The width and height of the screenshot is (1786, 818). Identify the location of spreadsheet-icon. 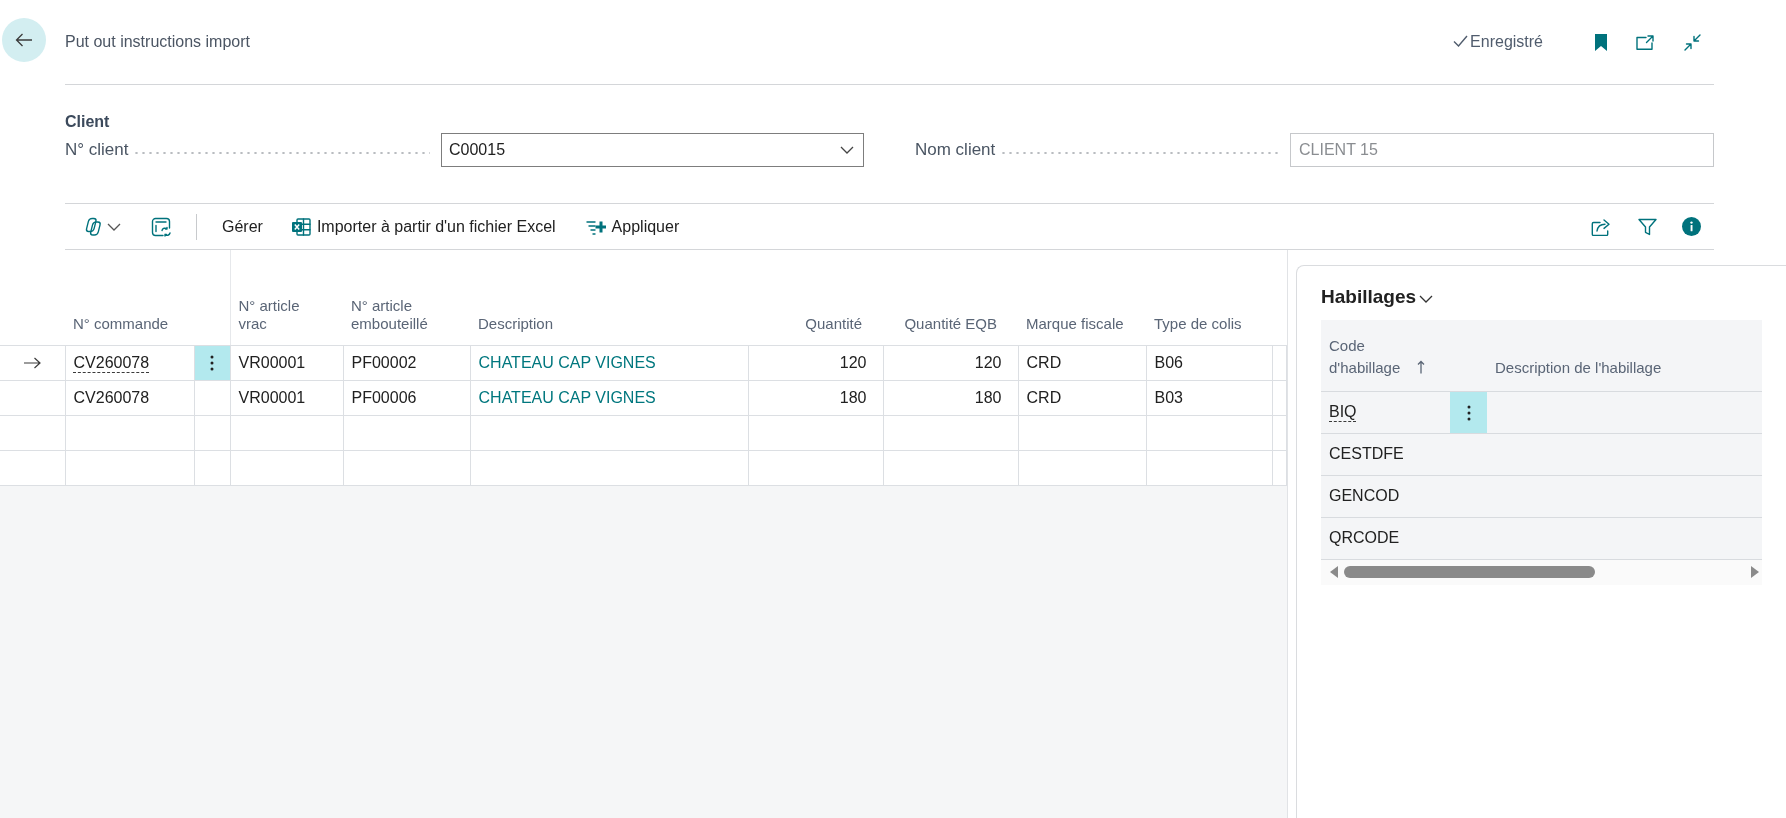
(300, 226).